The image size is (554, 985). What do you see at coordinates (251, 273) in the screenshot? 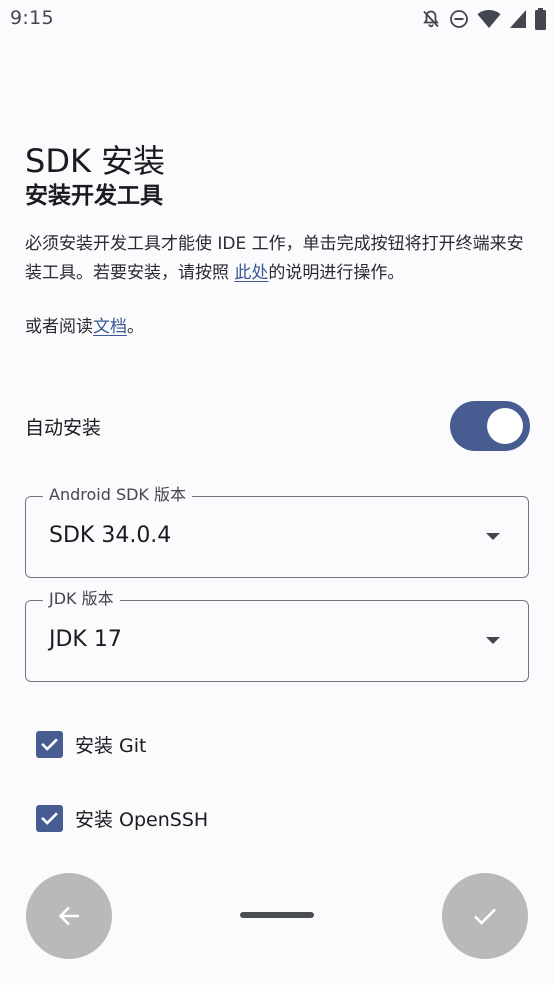
I see `instructions-link: 此处` at bounding box center [251, 273].